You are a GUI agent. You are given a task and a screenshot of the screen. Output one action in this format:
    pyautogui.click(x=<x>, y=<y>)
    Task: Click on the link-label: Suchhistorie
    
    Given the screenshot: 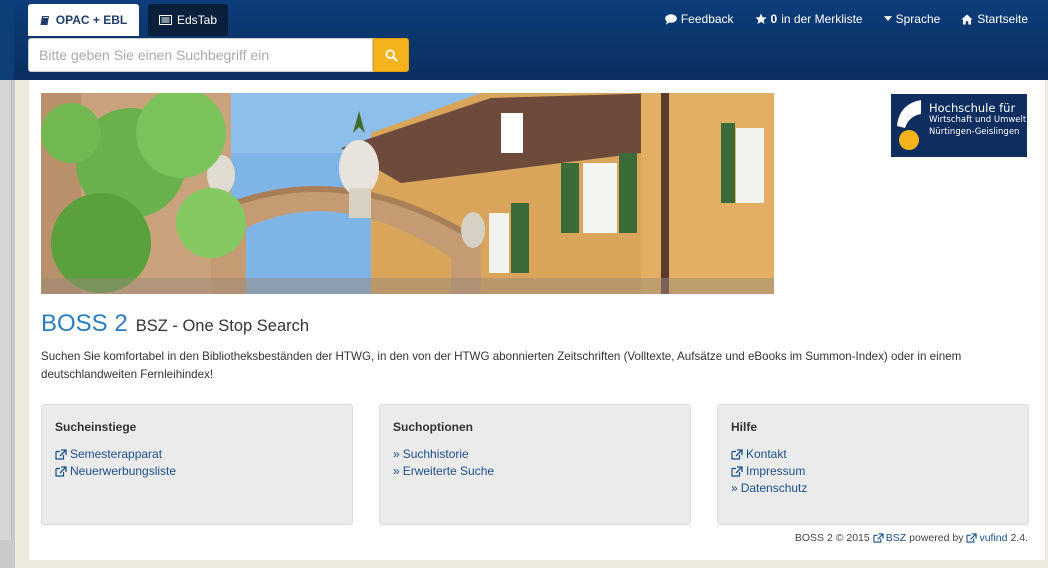 What is the action you would take?
    pyautogui.click(x=435, y=454)
    